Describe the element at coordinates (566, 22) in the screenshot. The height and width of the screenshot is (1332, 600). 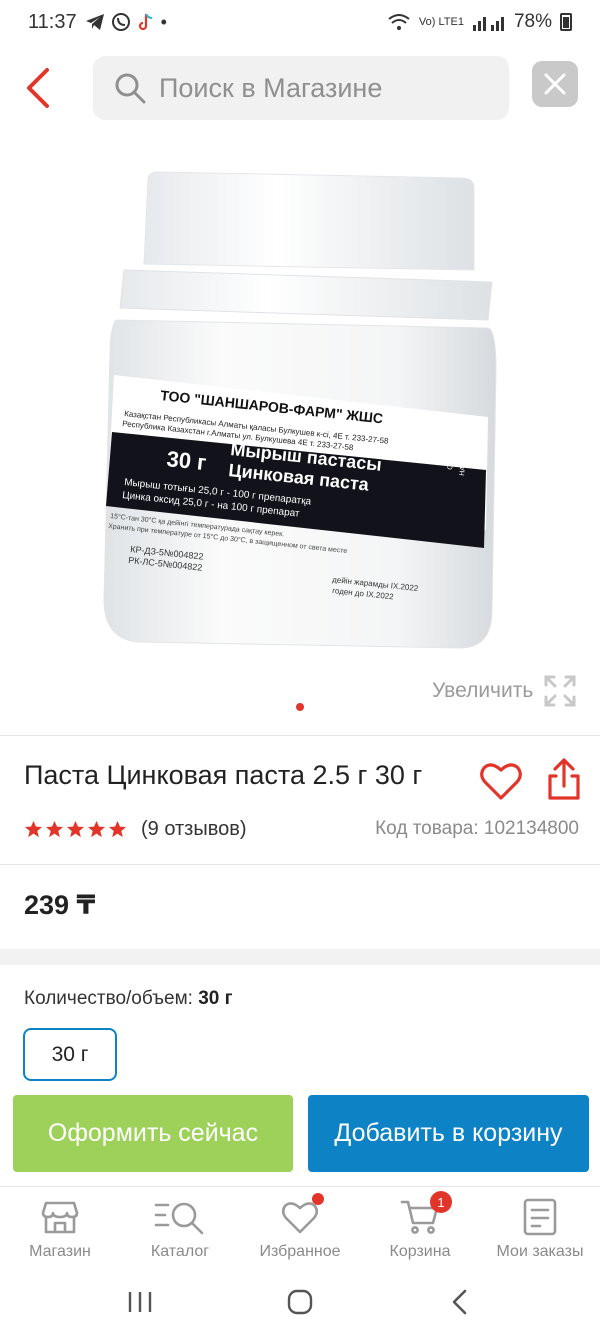
I see `battery-icon` at that location.